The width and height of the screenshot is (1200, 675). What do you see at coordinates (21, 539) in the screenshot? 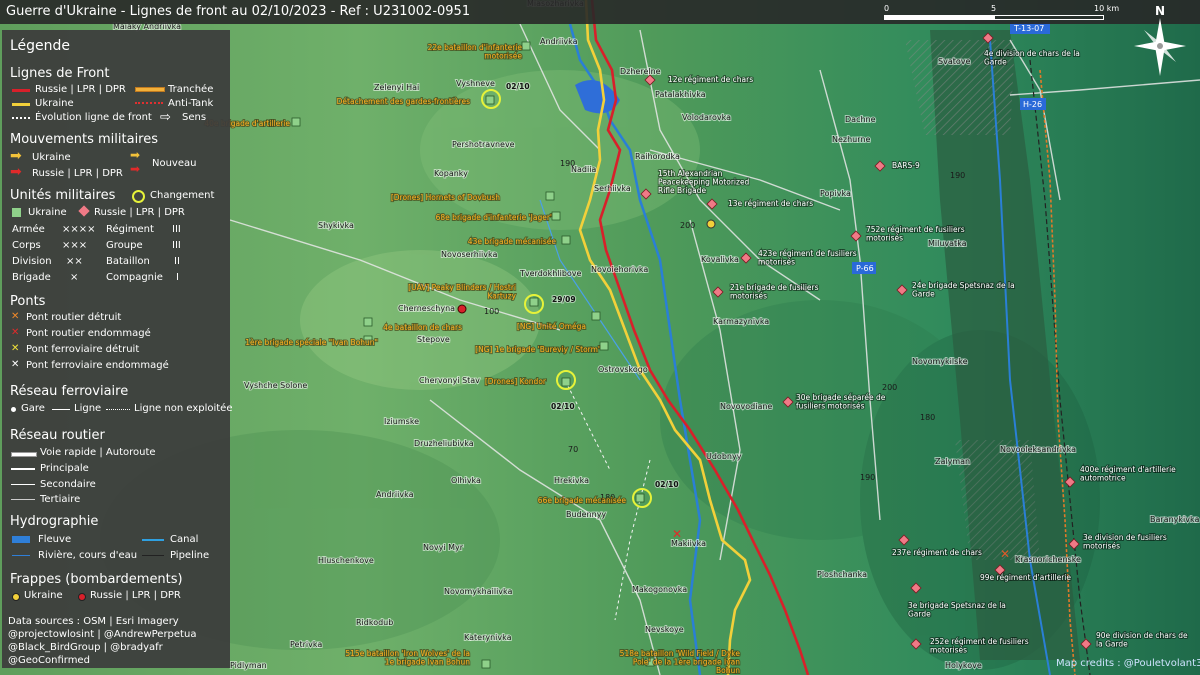
I see `river-swatch` at bounding box center [21, 539].